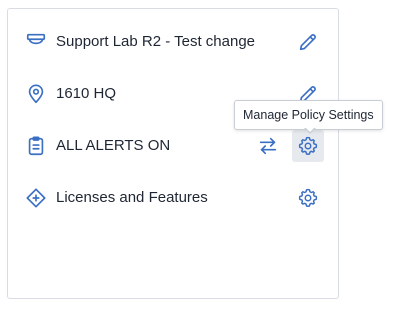  I want to click on manage-policy-settings-tooltip: Manage Policy Settings, so click(308, 115).